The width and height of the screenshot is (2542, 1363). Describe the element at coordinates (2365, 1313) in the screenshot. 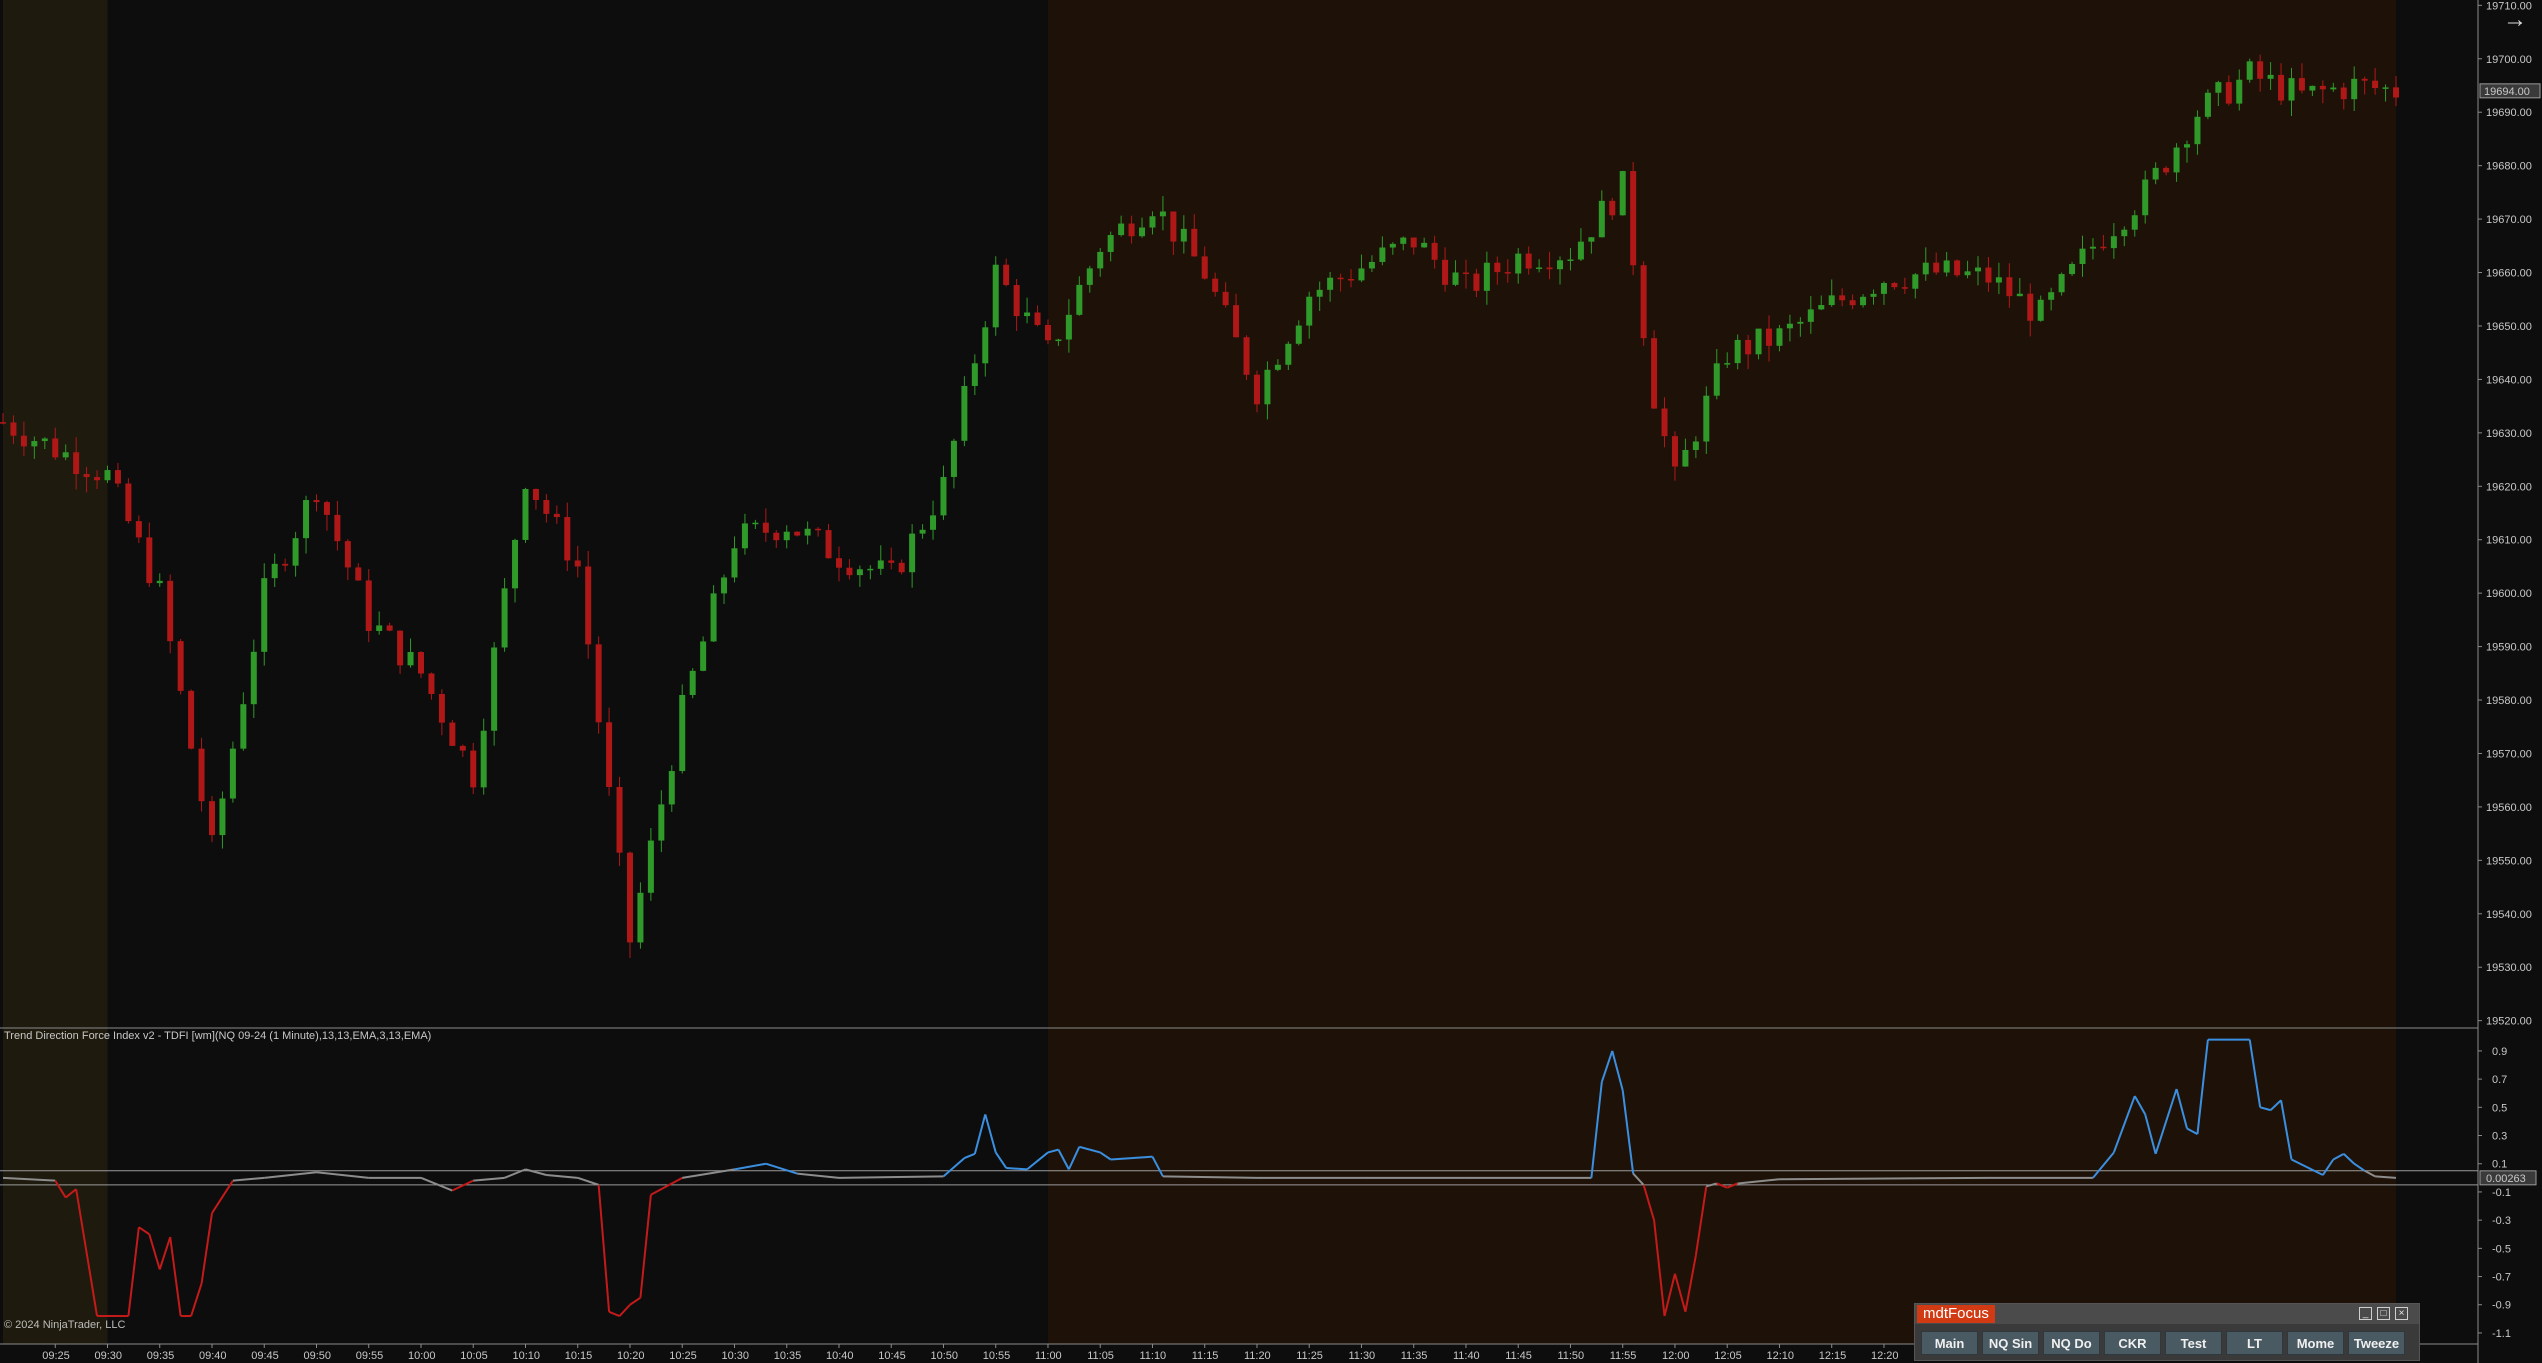

I see `minimize-icon: _` at that location.